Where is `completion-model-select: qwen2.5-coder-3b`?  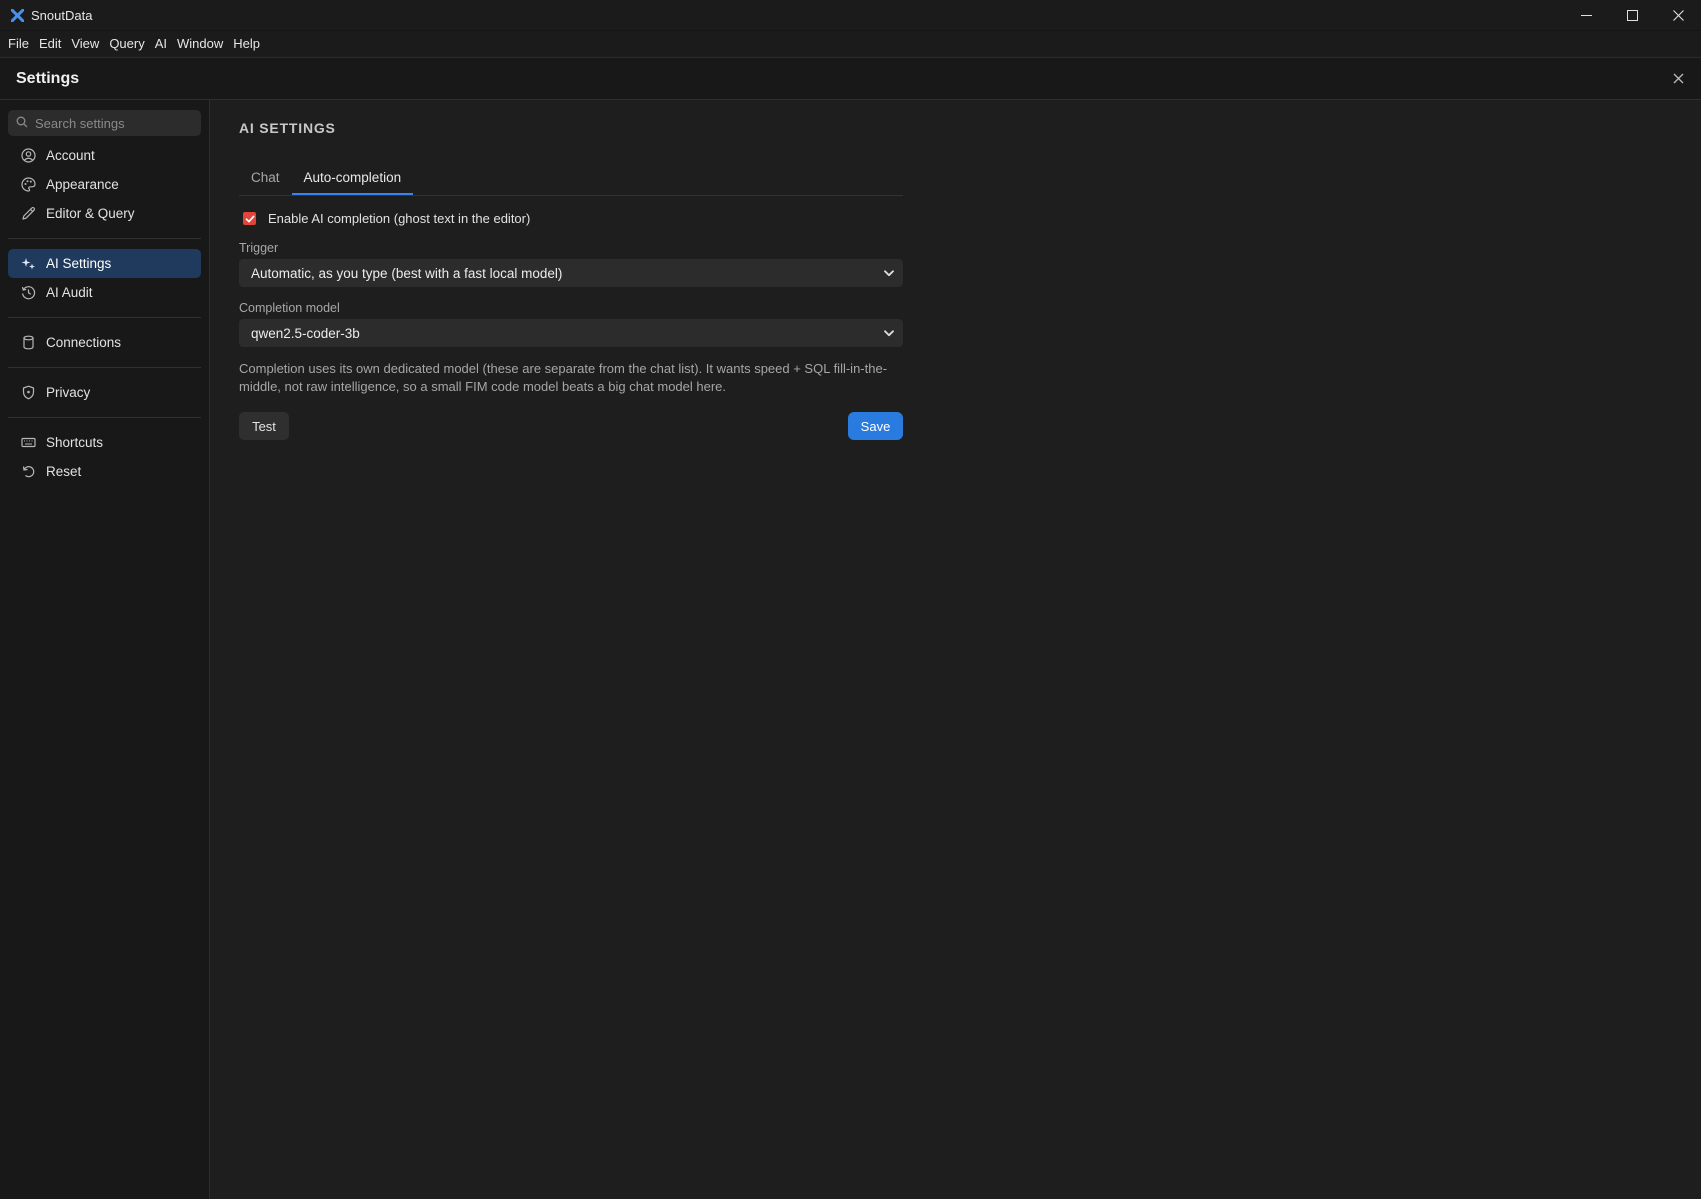 completion-model-select: qwen2.5-coder-3b is located at coordinates (571, 333).